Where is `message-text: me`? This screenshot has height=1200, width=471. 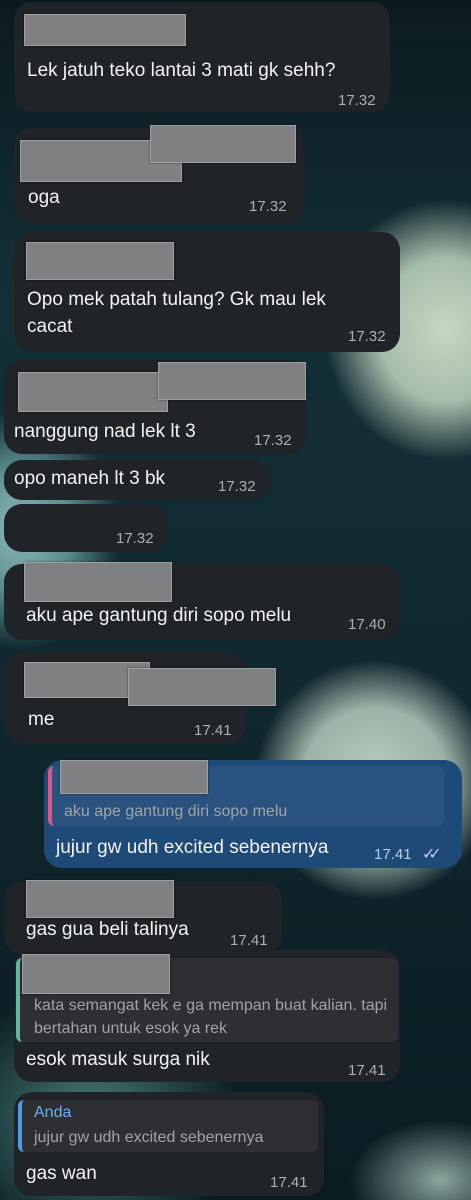
message-text: me is located at coordinates (41, 719).